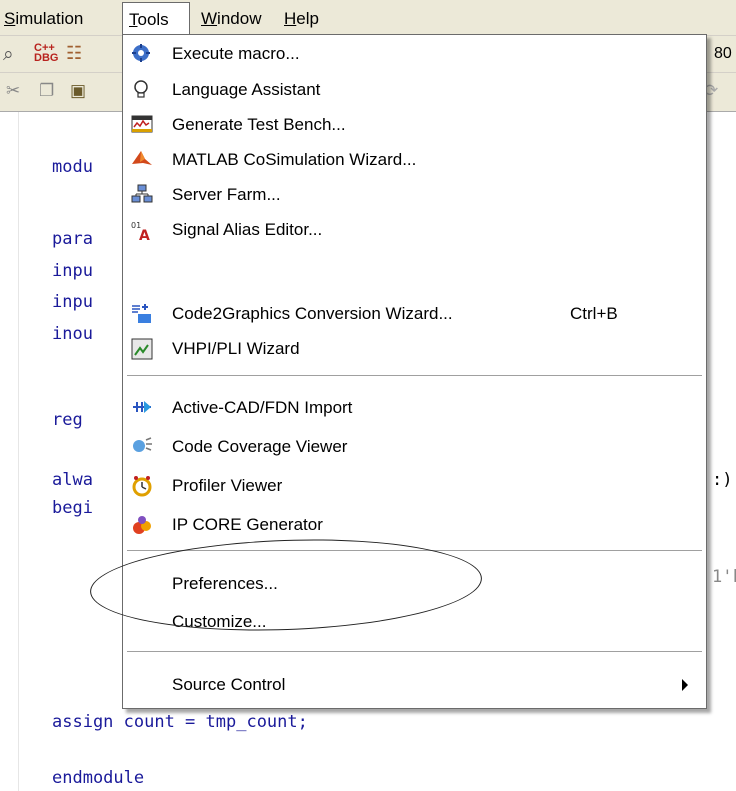  Describe the element at coordinates (141, 446) in the screenshot. I see `code-coverage-icon` at that location.